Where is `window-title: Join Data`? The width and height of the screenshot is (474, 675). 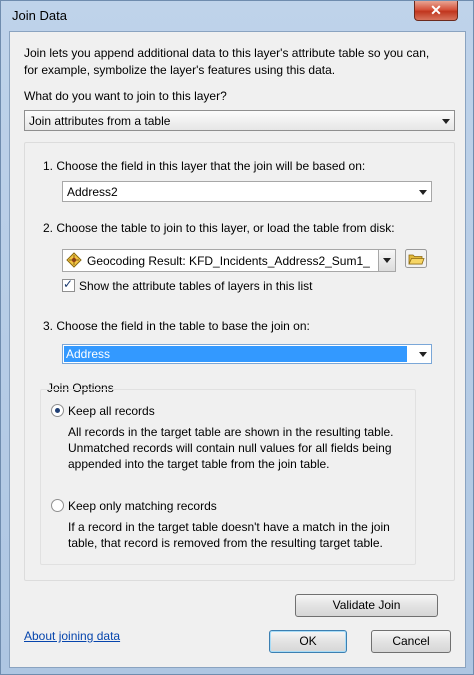 window-title: Join Data is located at coordinates (39, 15).